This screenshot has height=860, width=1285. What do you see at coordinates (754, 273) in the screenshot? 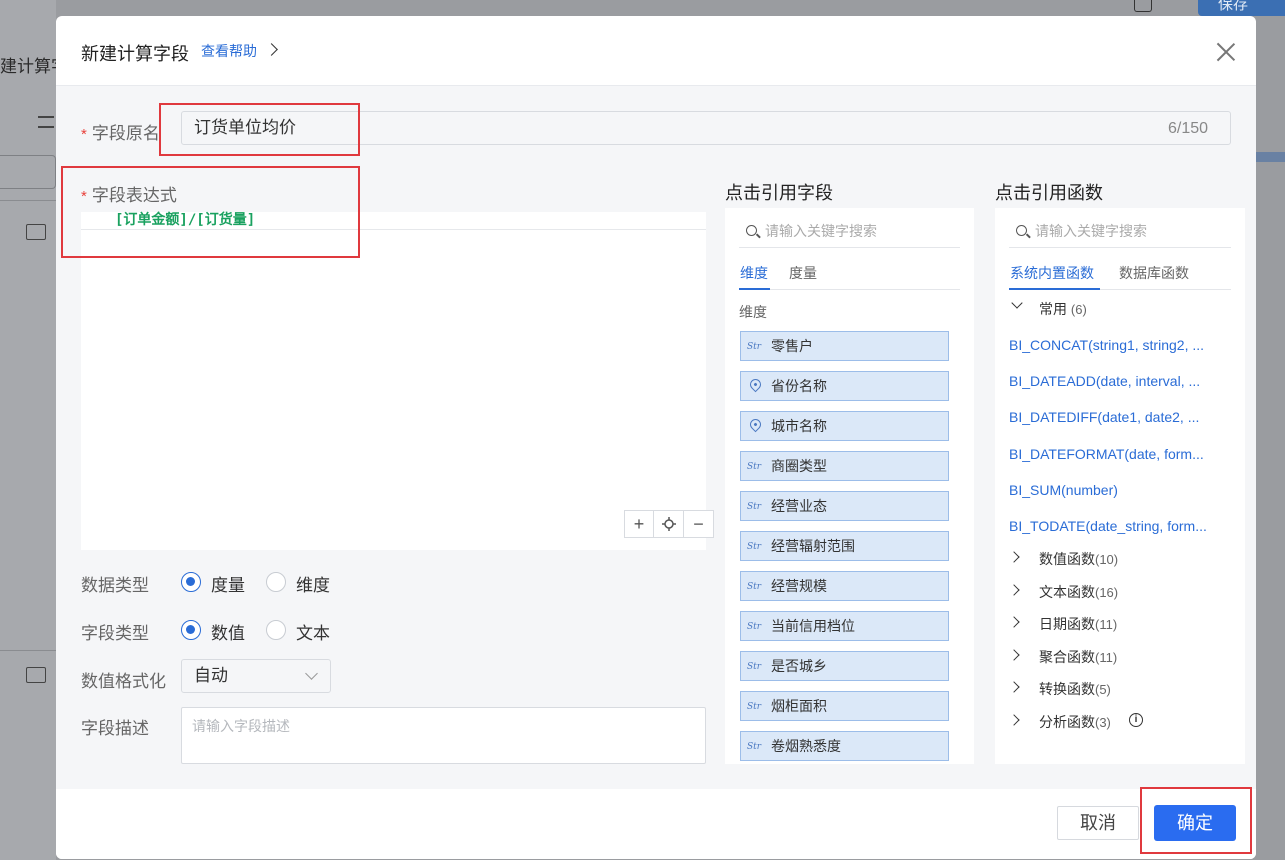
I see `tab-dimension: 维度` at bounding box center [754, 273].